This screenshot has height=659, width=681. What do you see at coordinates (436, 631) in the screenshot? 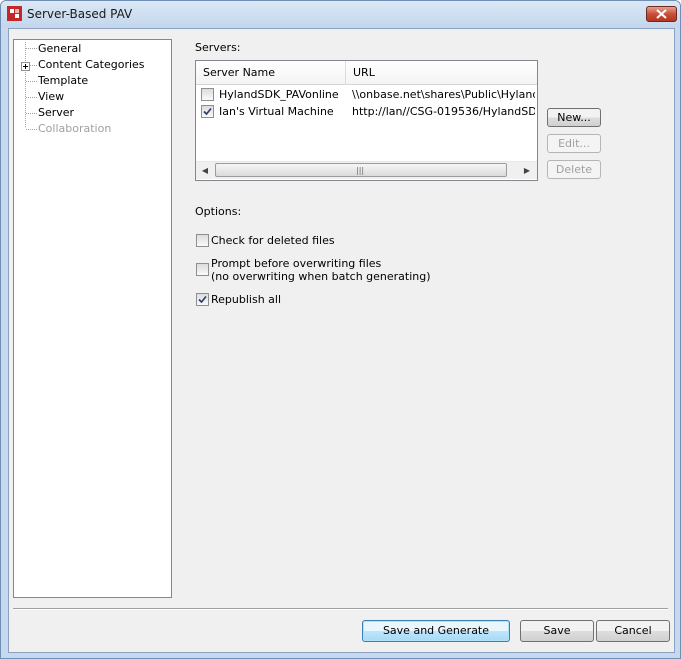
I see `save-and-generate-button: Save and Generate` at bounding box center [436, 631].